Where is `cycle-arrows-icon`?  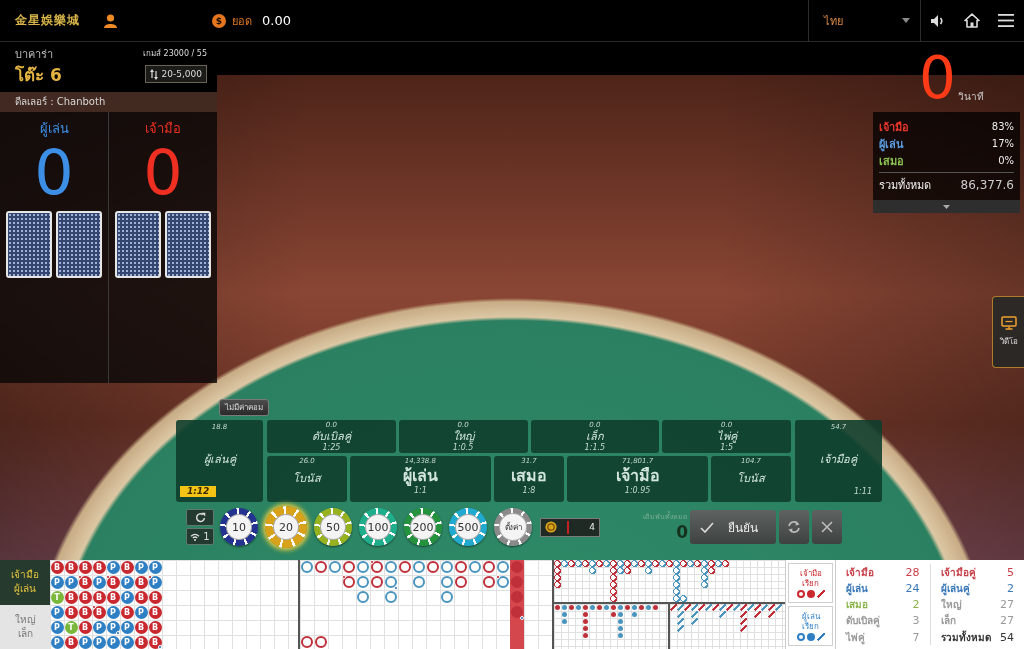
cycle-arrows-icon is located at coordinates (794, 527).